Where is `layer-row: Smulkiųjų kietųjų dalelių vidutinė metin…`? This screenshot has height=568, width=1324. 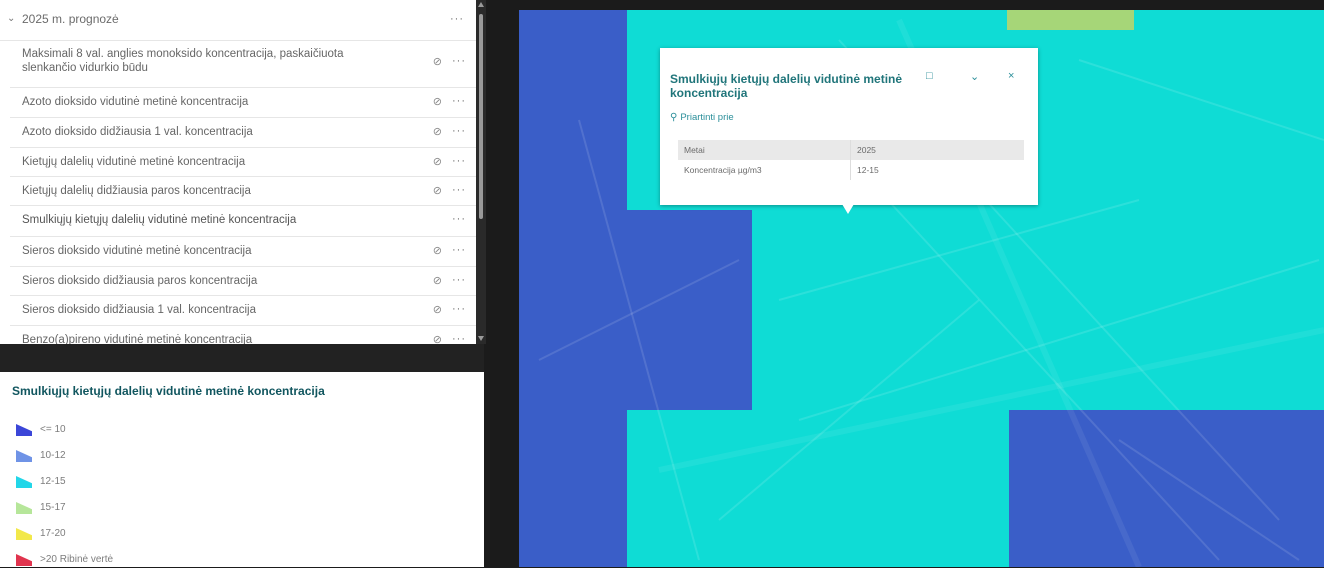
layer-row: Smulkiųjų kietųjų dalelių vidutinė metin… is located at coordinates (243, 221).